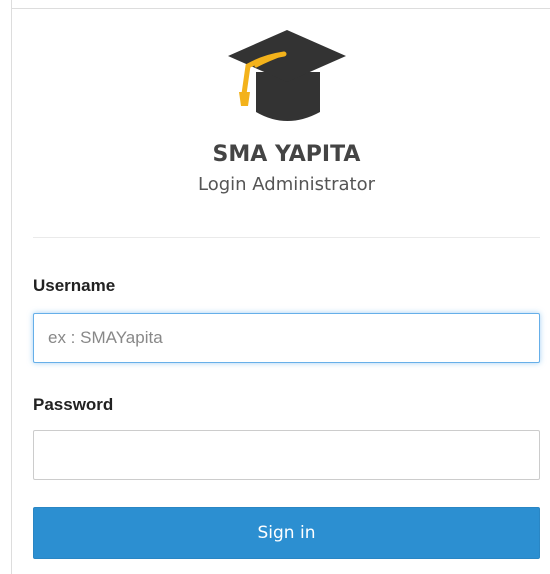 This screenshot has height=574, width=550. What do you see at coordinates (286, 184) in the screenshot?
I see `login-subtitle: Login Administrator` at bounding box center [286, 184].